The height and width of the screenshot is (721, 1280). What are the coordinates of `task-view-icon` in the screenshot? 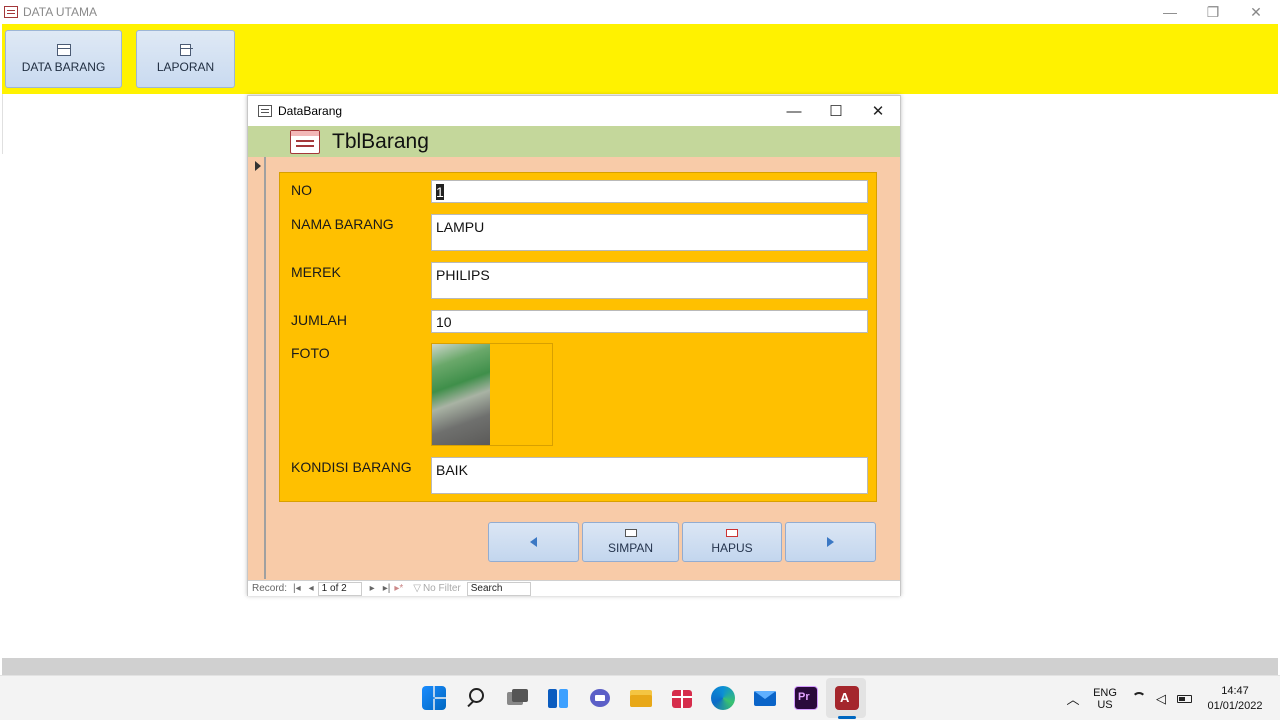 It's located at (517, 698).